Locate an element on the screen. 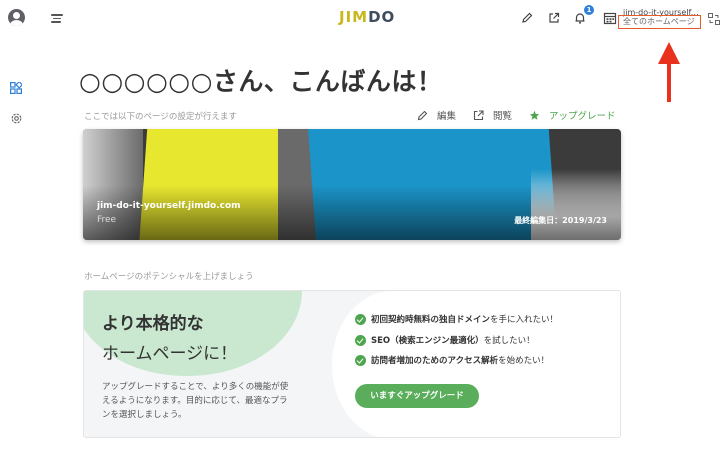  promo-title-line2: ホームページに！ is located at coordinates (170, 354).